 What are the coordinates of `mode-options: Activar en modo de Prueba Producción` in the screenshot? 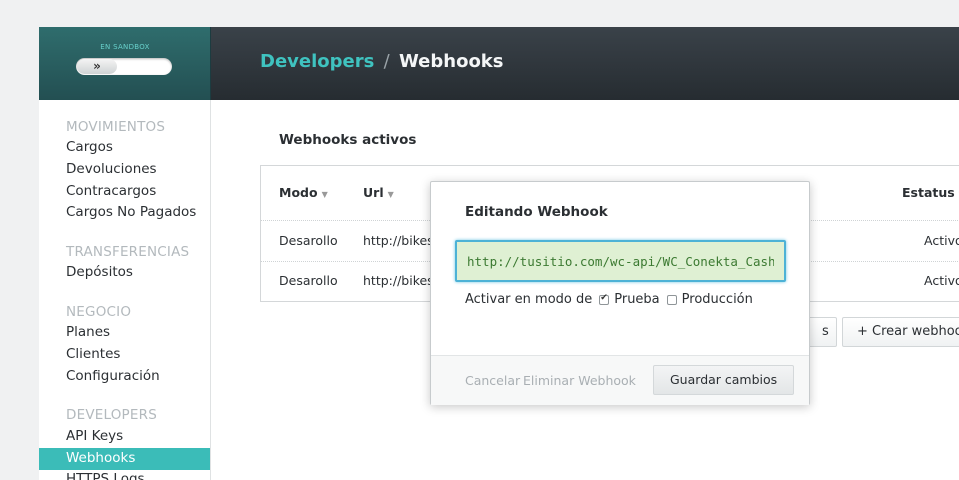 It's located at (609, 299).